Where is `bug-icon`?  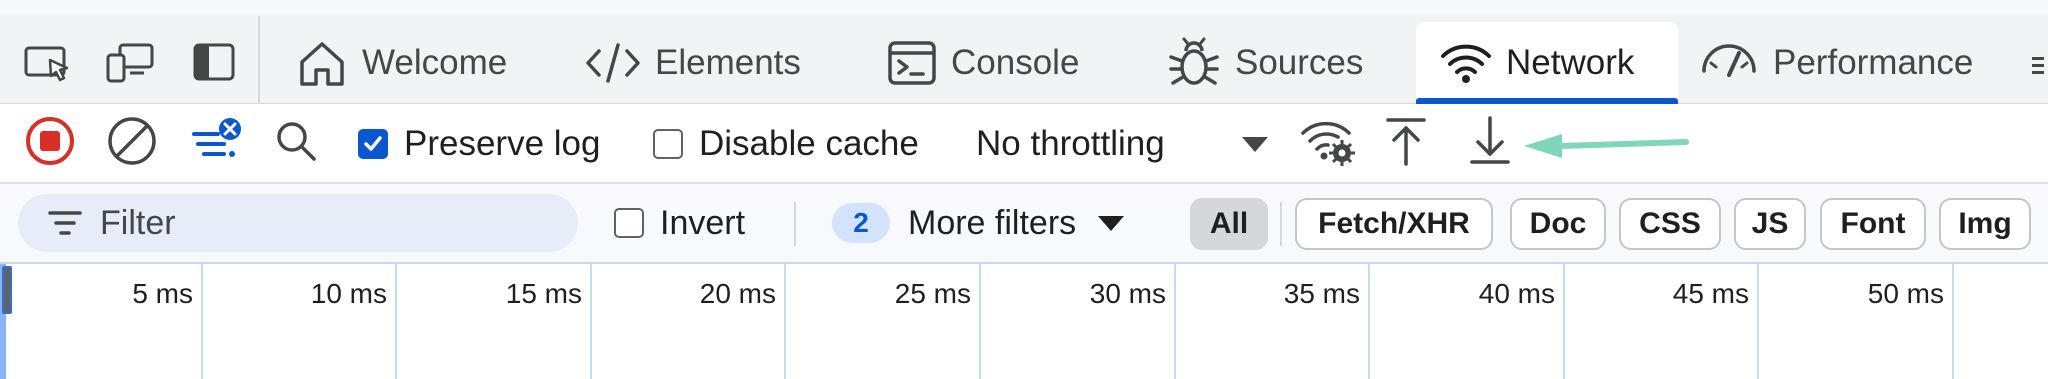
bug-icon is located at coordinates (1194, 63).